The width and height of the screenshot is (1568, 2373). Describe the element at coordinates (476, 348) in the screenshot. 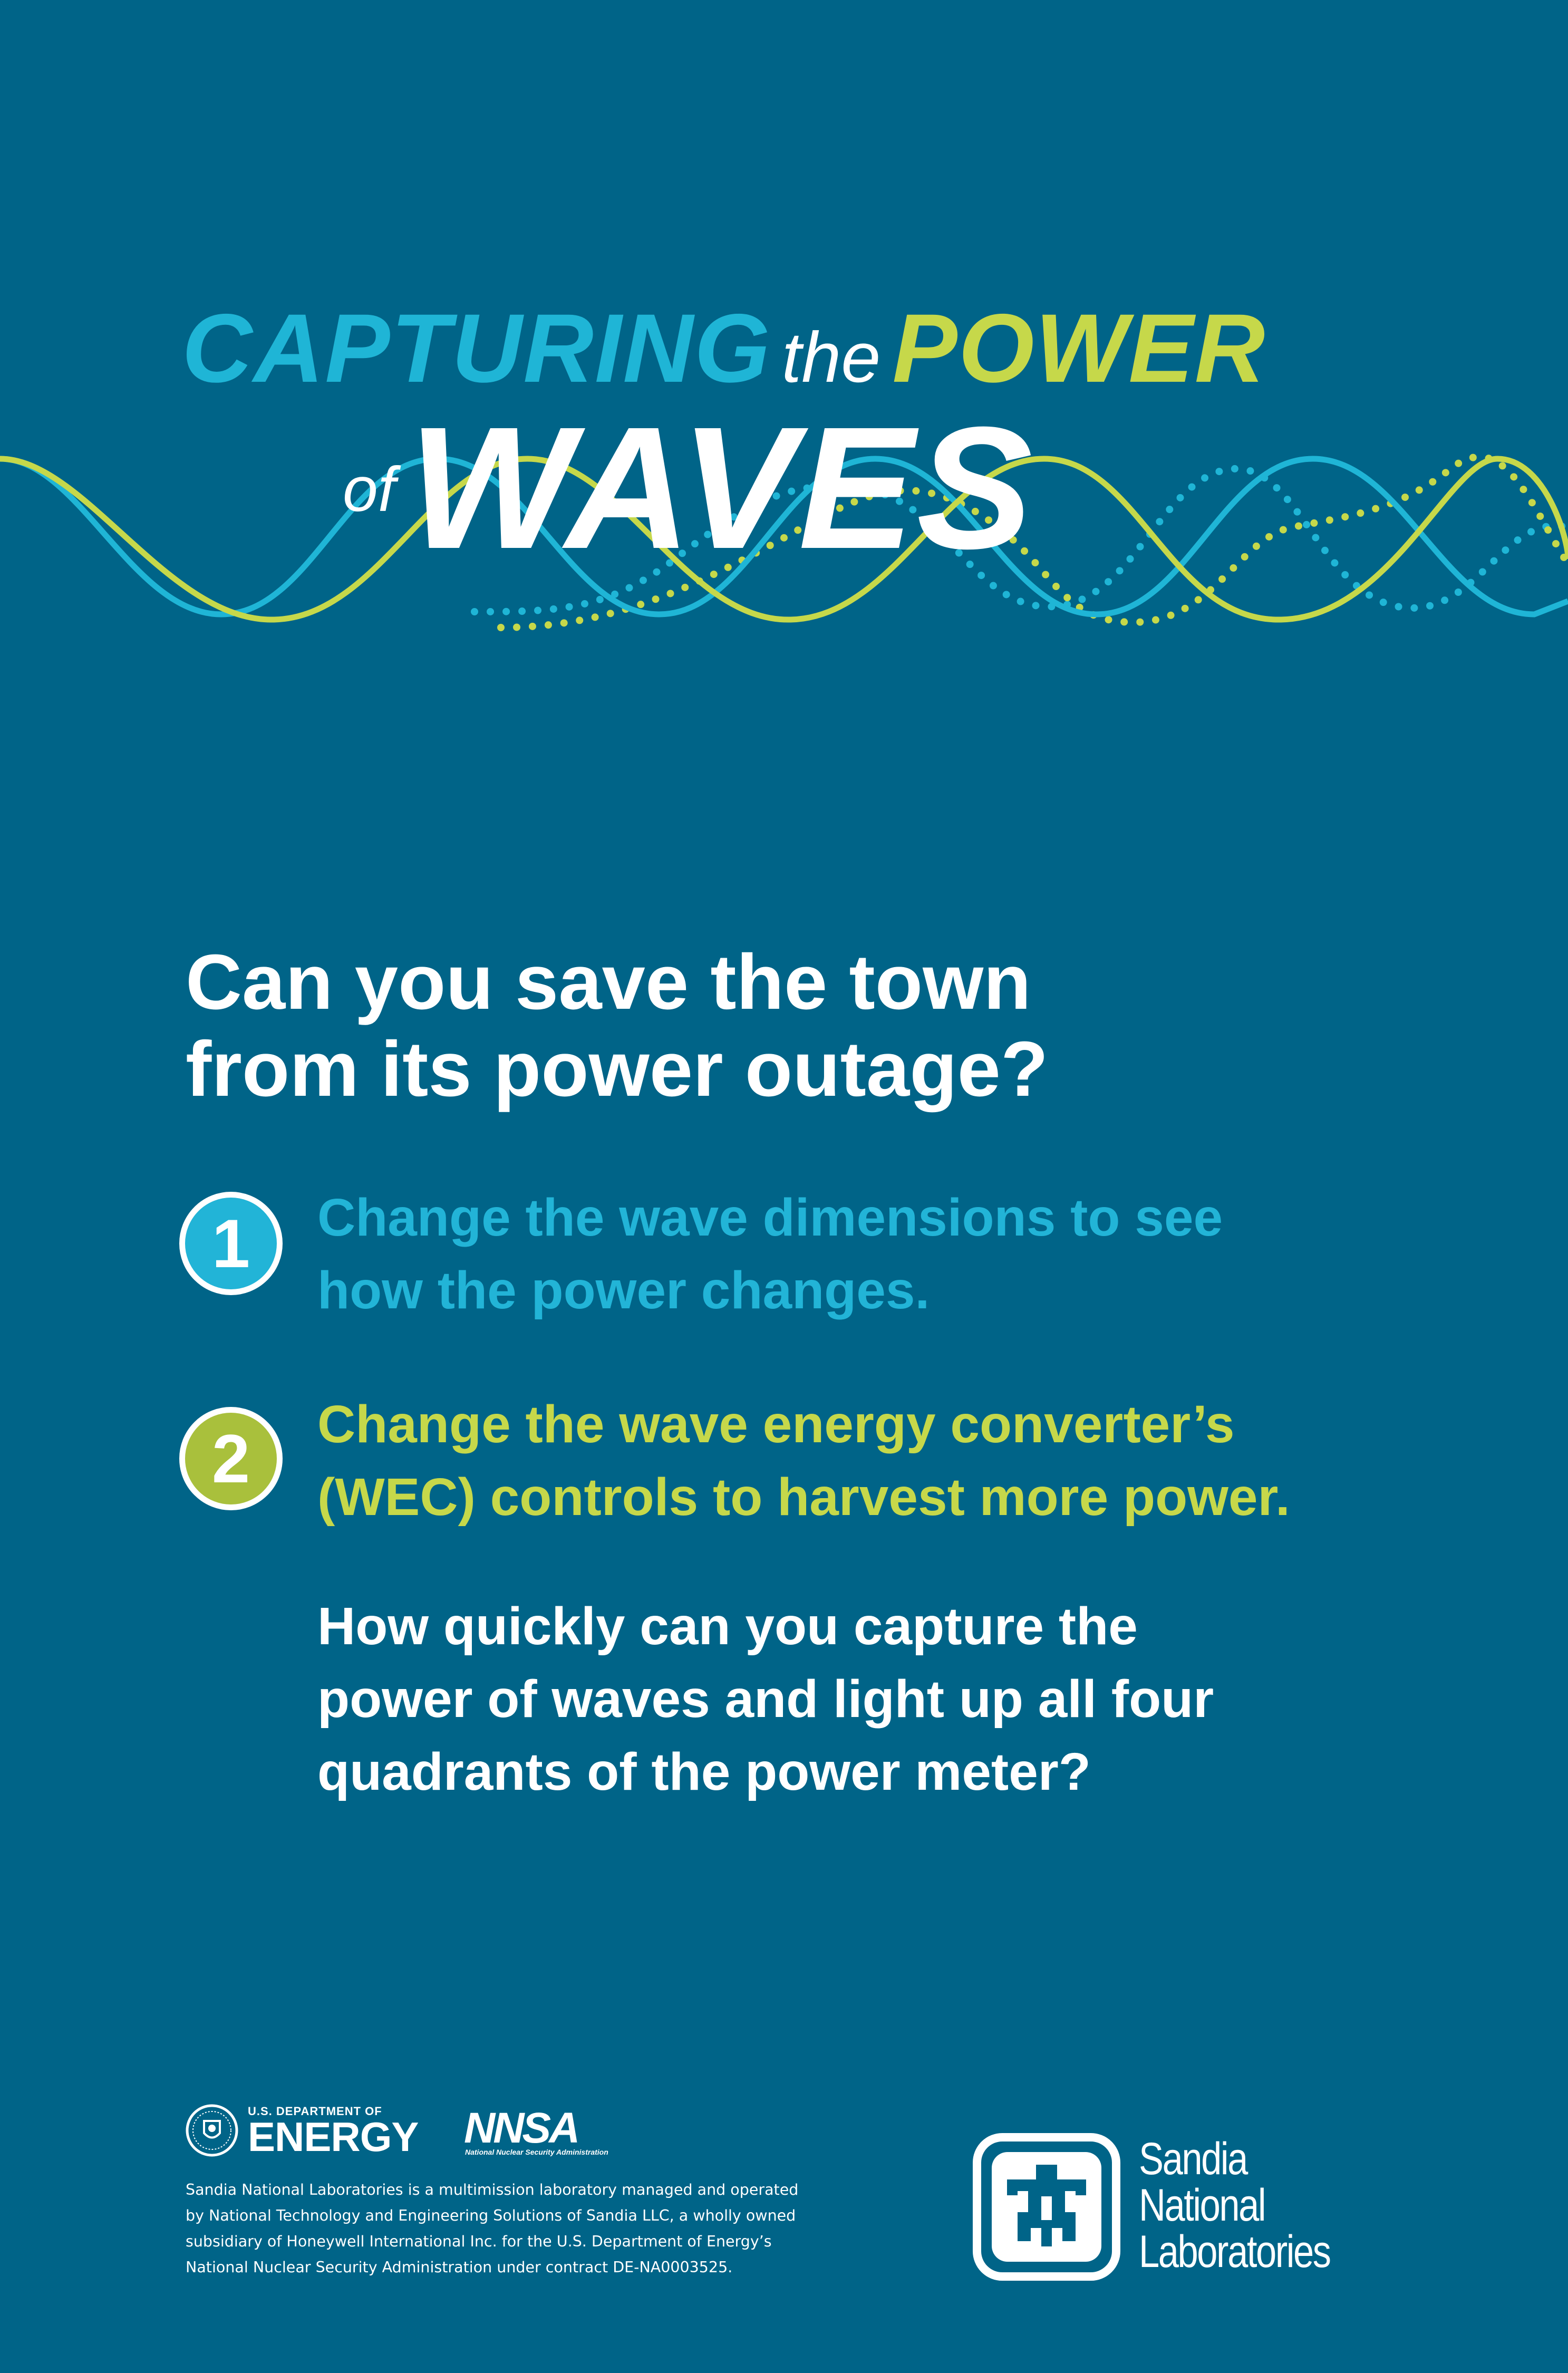

I see `title-capturing: CAPTURING` at that location.